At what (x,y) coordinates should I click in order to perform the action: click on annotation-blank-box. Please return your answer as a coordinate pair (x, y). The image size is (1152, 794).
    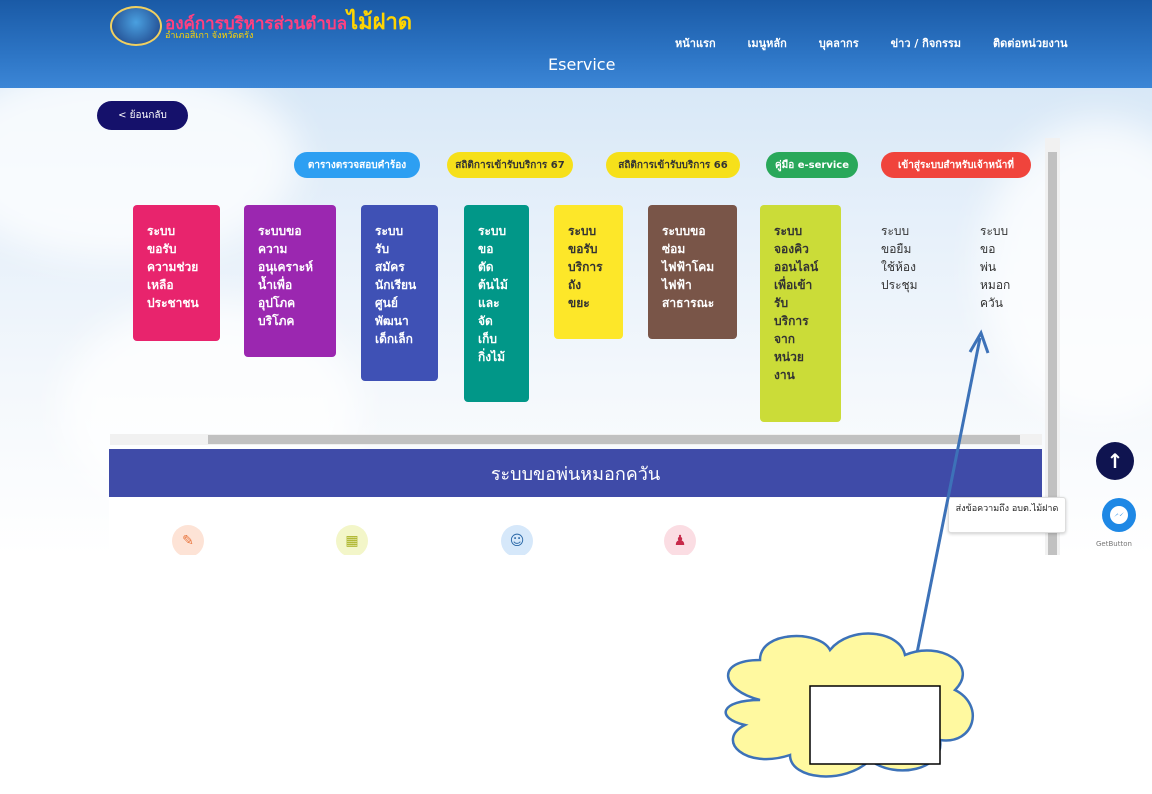
    Looking at the image, I should click on (875, 725).